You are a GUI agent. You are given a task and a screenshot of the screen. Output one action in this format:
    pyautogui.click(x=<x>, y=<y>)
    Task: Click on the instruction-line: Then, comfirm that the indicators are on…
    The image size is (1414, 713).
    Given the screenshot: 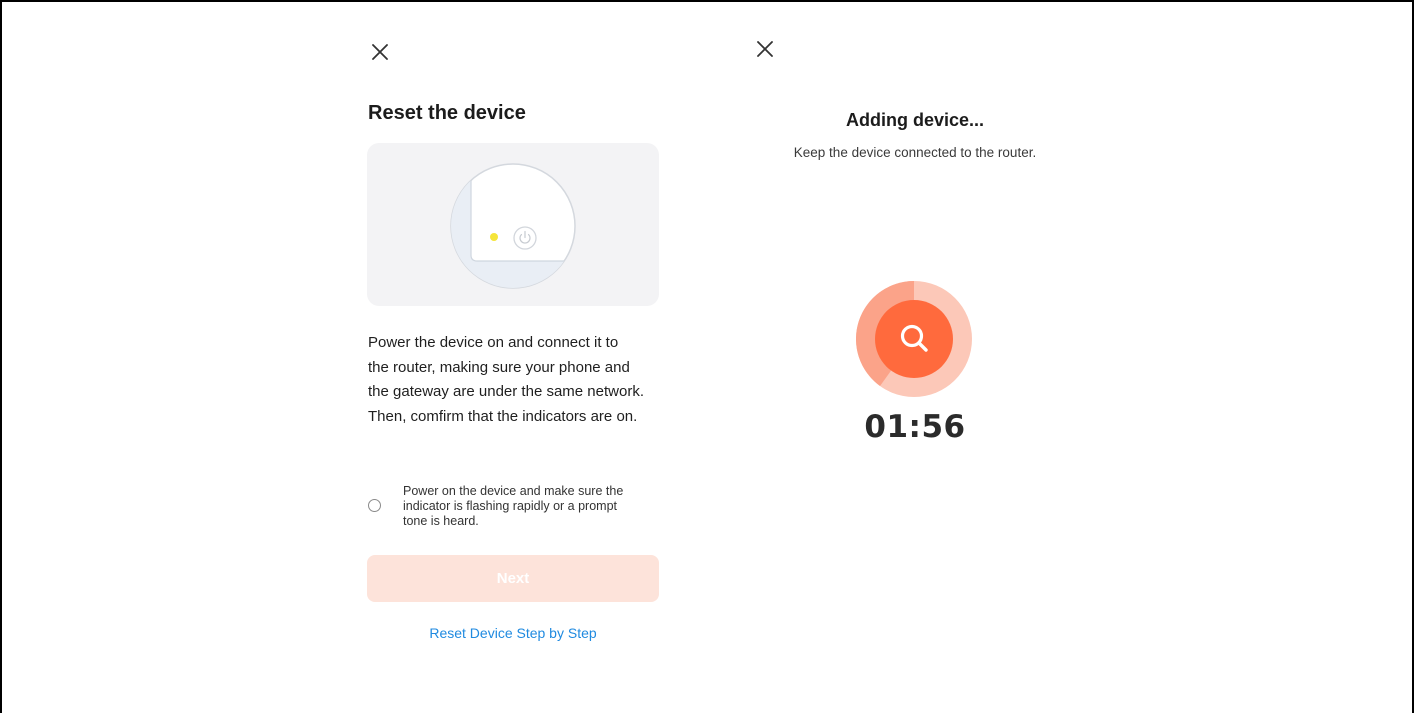 What is the action you would take?
    pyautogui.click(x=503, y=416)
    